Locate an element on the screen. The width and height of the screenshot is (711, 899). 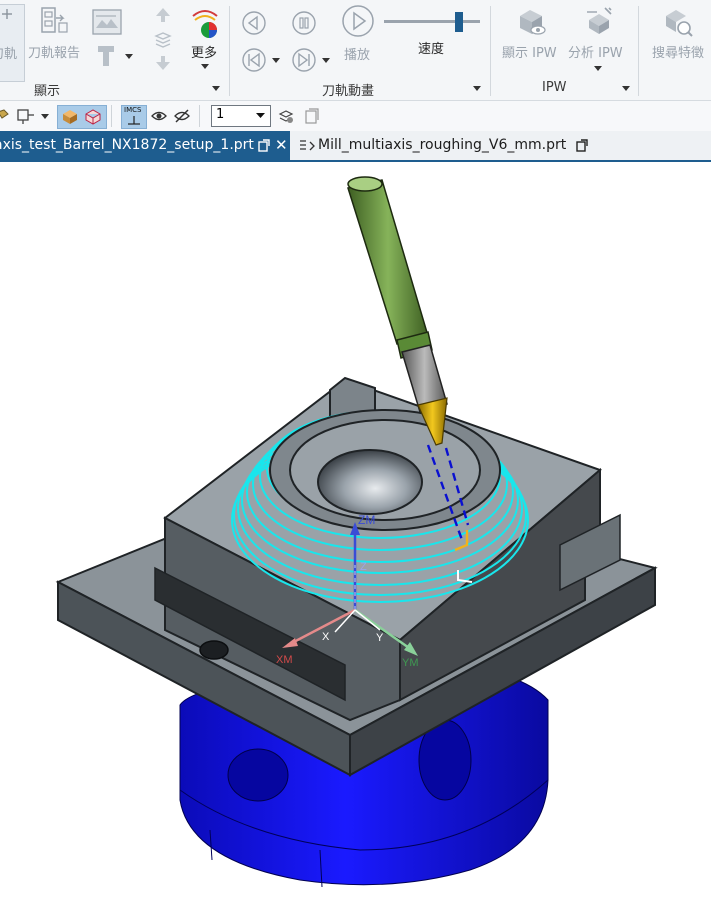
ribbon: 刀軌 刀軌報告 更多 is located at coordinates (355, 50).